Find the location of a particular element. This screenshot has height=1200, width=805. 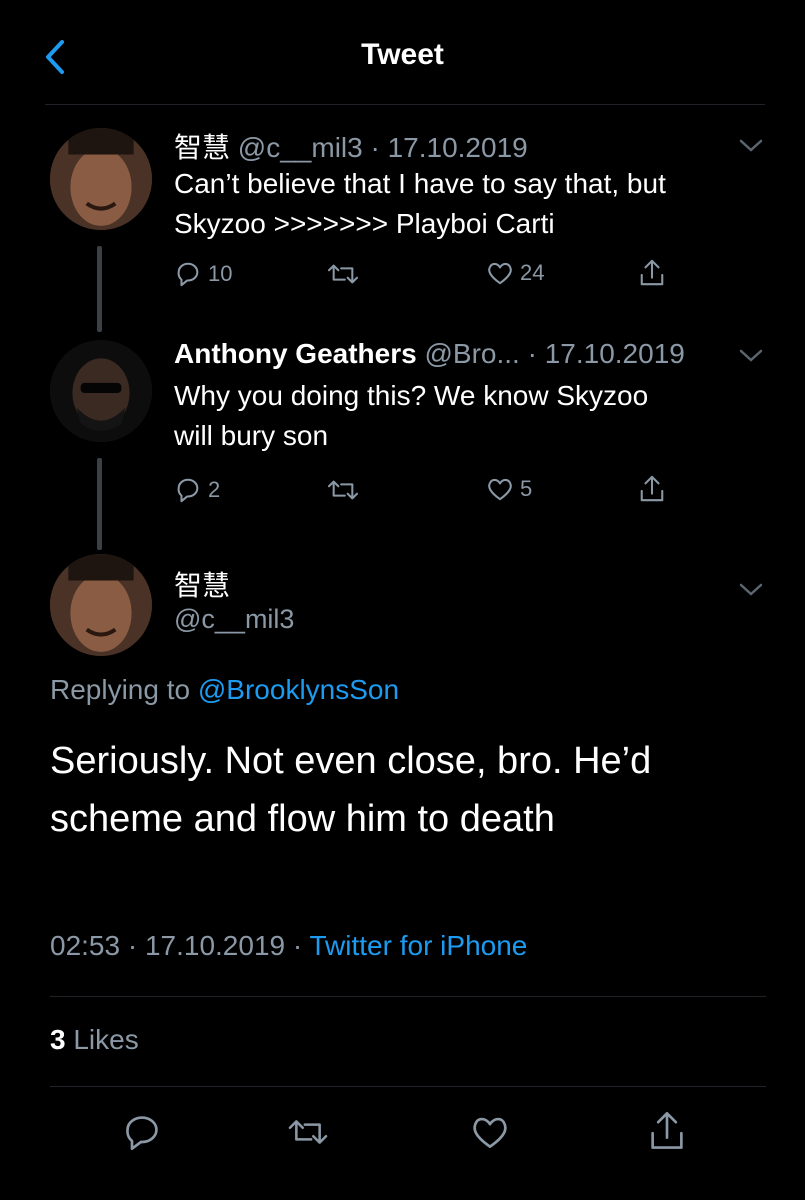

reply-button: 10 is located at coordinates (203, 274).